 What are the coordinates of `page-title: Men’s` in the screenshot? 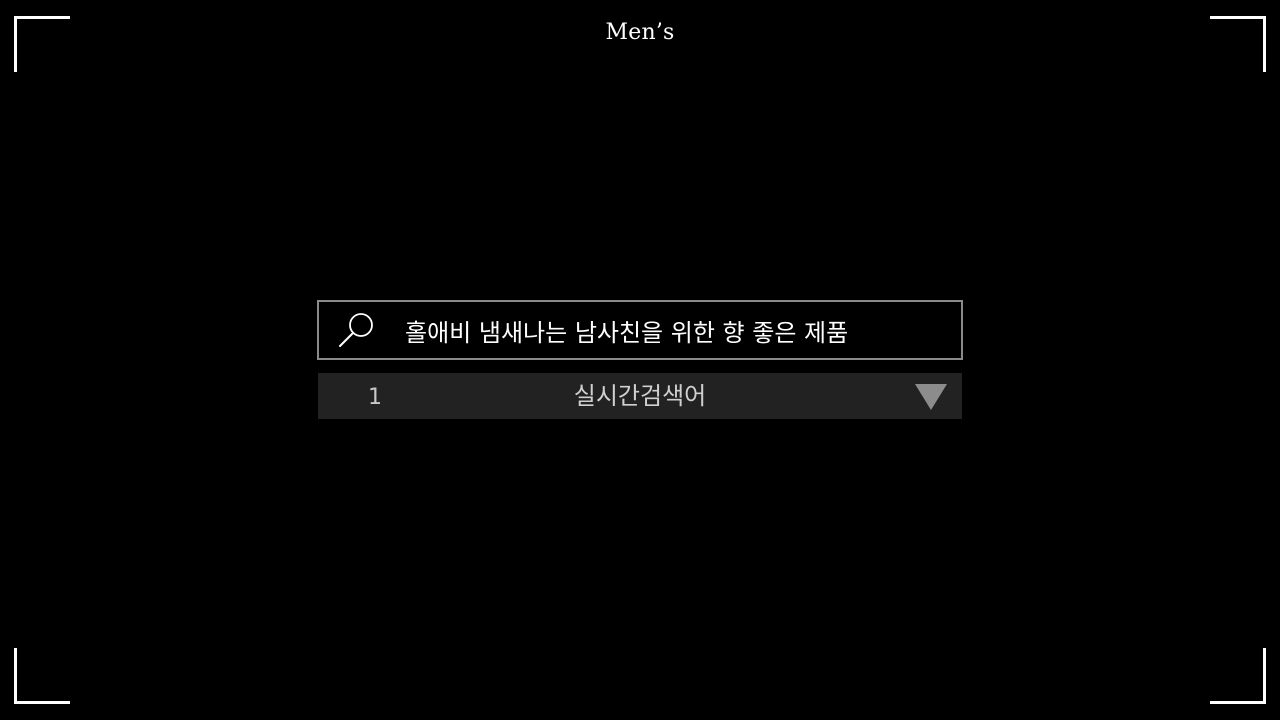 It's located at (640, 32).